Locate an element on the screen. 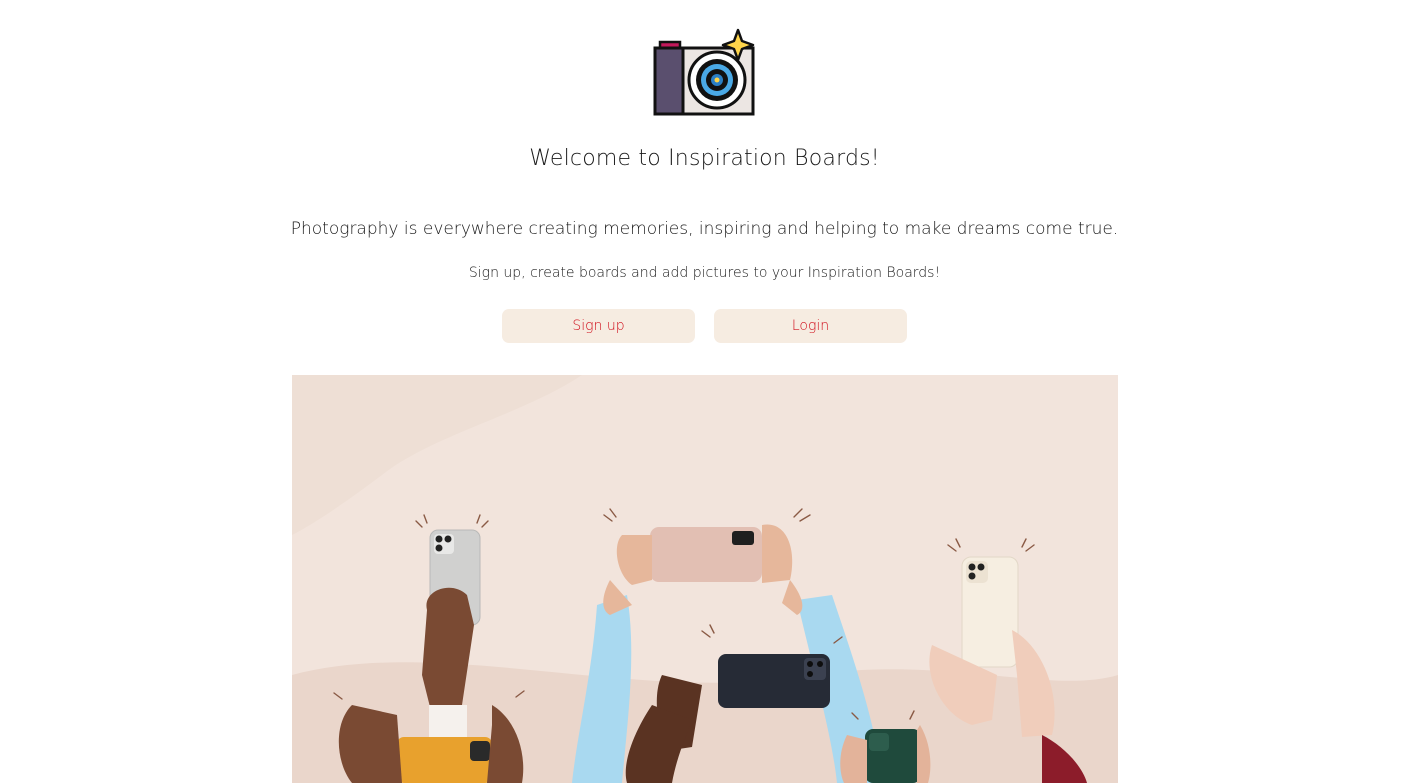 This screenshot has height=783, width=1409. signup-button: Sign up is located at coordinates (598, 326).